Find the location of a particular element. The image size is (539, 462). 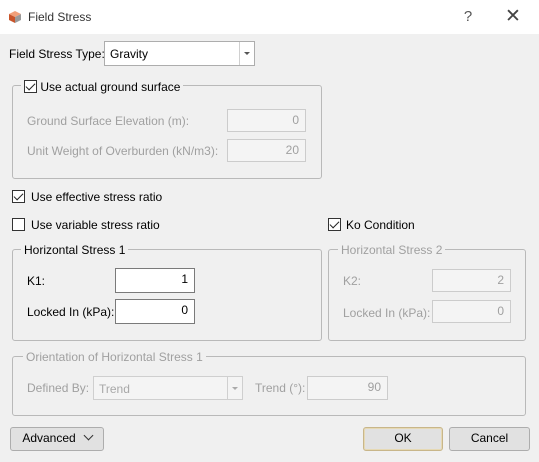

defined-by-label: Defined By: is located at coordinates (58, 388).